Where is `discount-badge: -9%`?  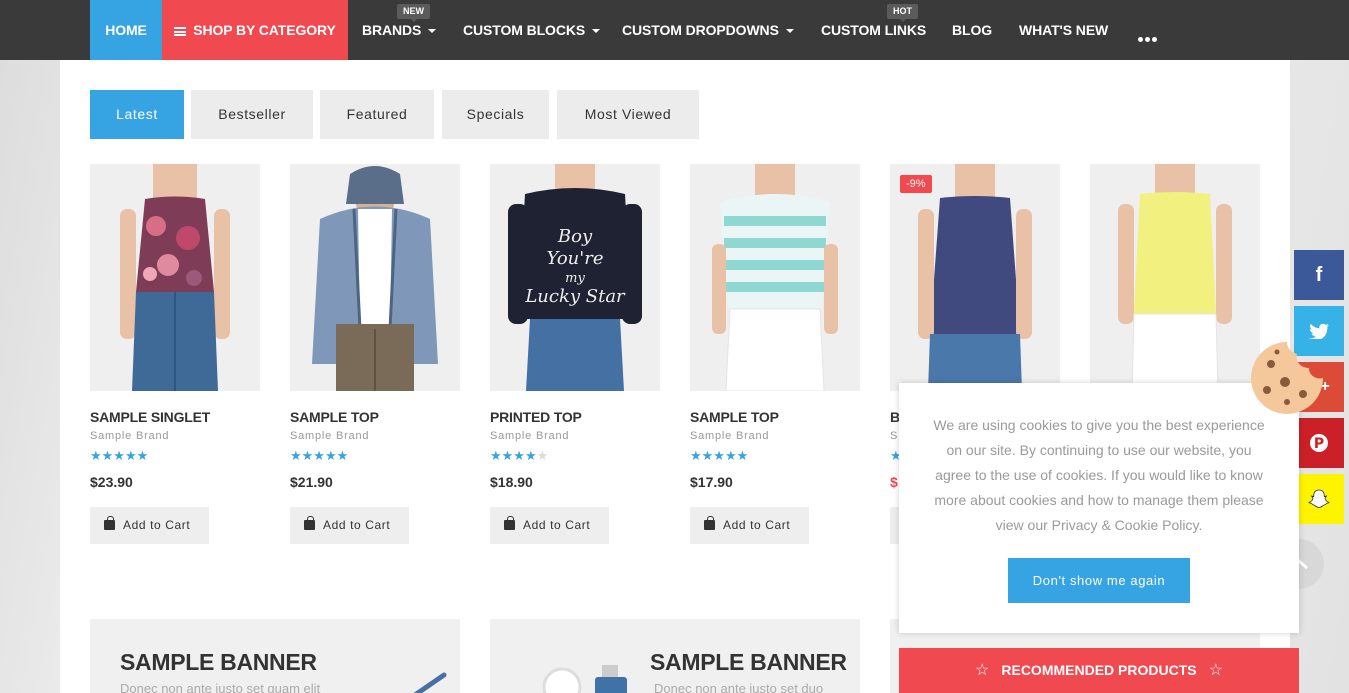
discount-badge: -9% is located at coordinates (916, 184).